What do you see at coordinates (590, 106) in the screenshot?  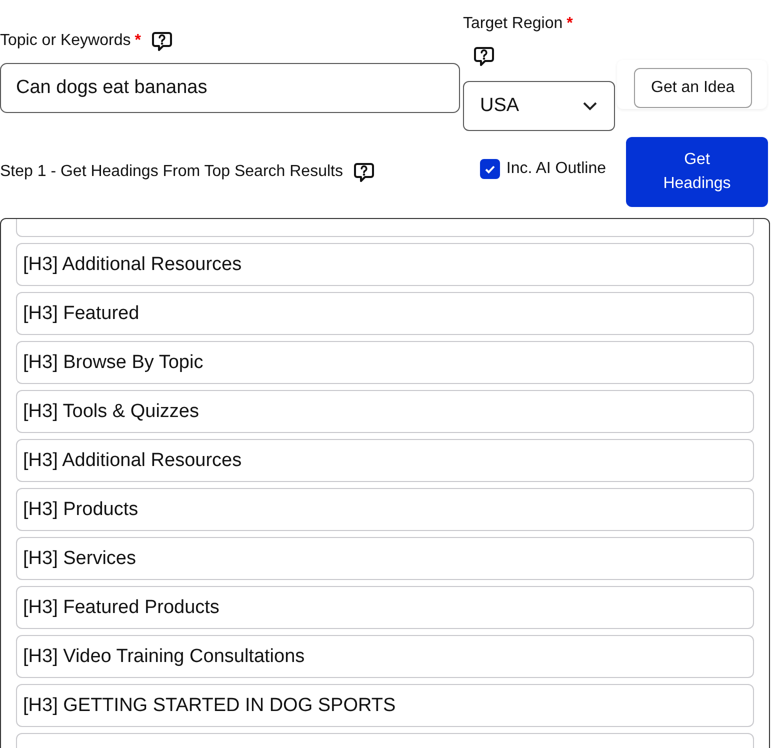 I see `chevron-down-icon` at bounding box center [590, 106].